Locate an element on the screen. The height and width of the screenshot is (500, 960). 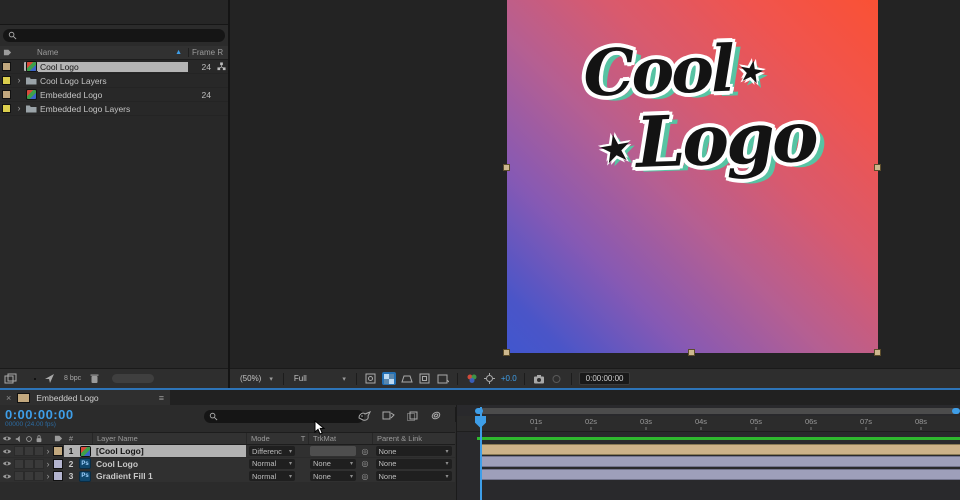
item-name: Embedded Logo Layers is located at coordinates (113, 109).